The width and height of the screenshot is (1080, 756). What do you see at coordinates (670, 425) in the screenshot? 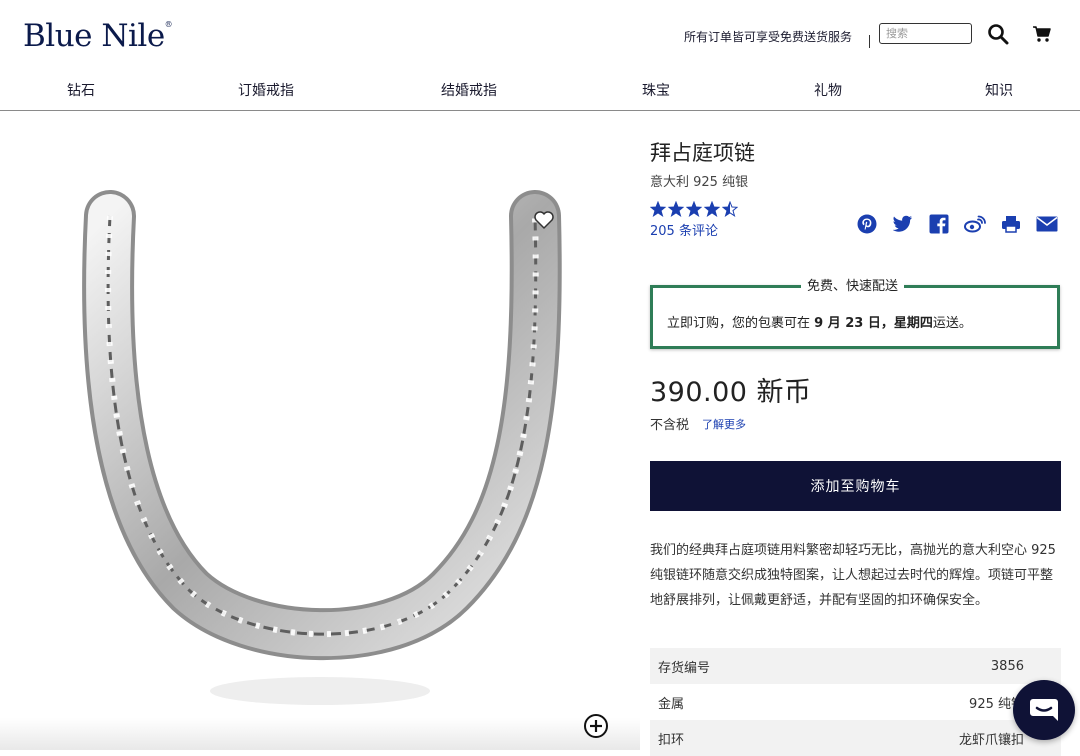
I see `tax-note: 不含税` at bounding box center [670, 425].